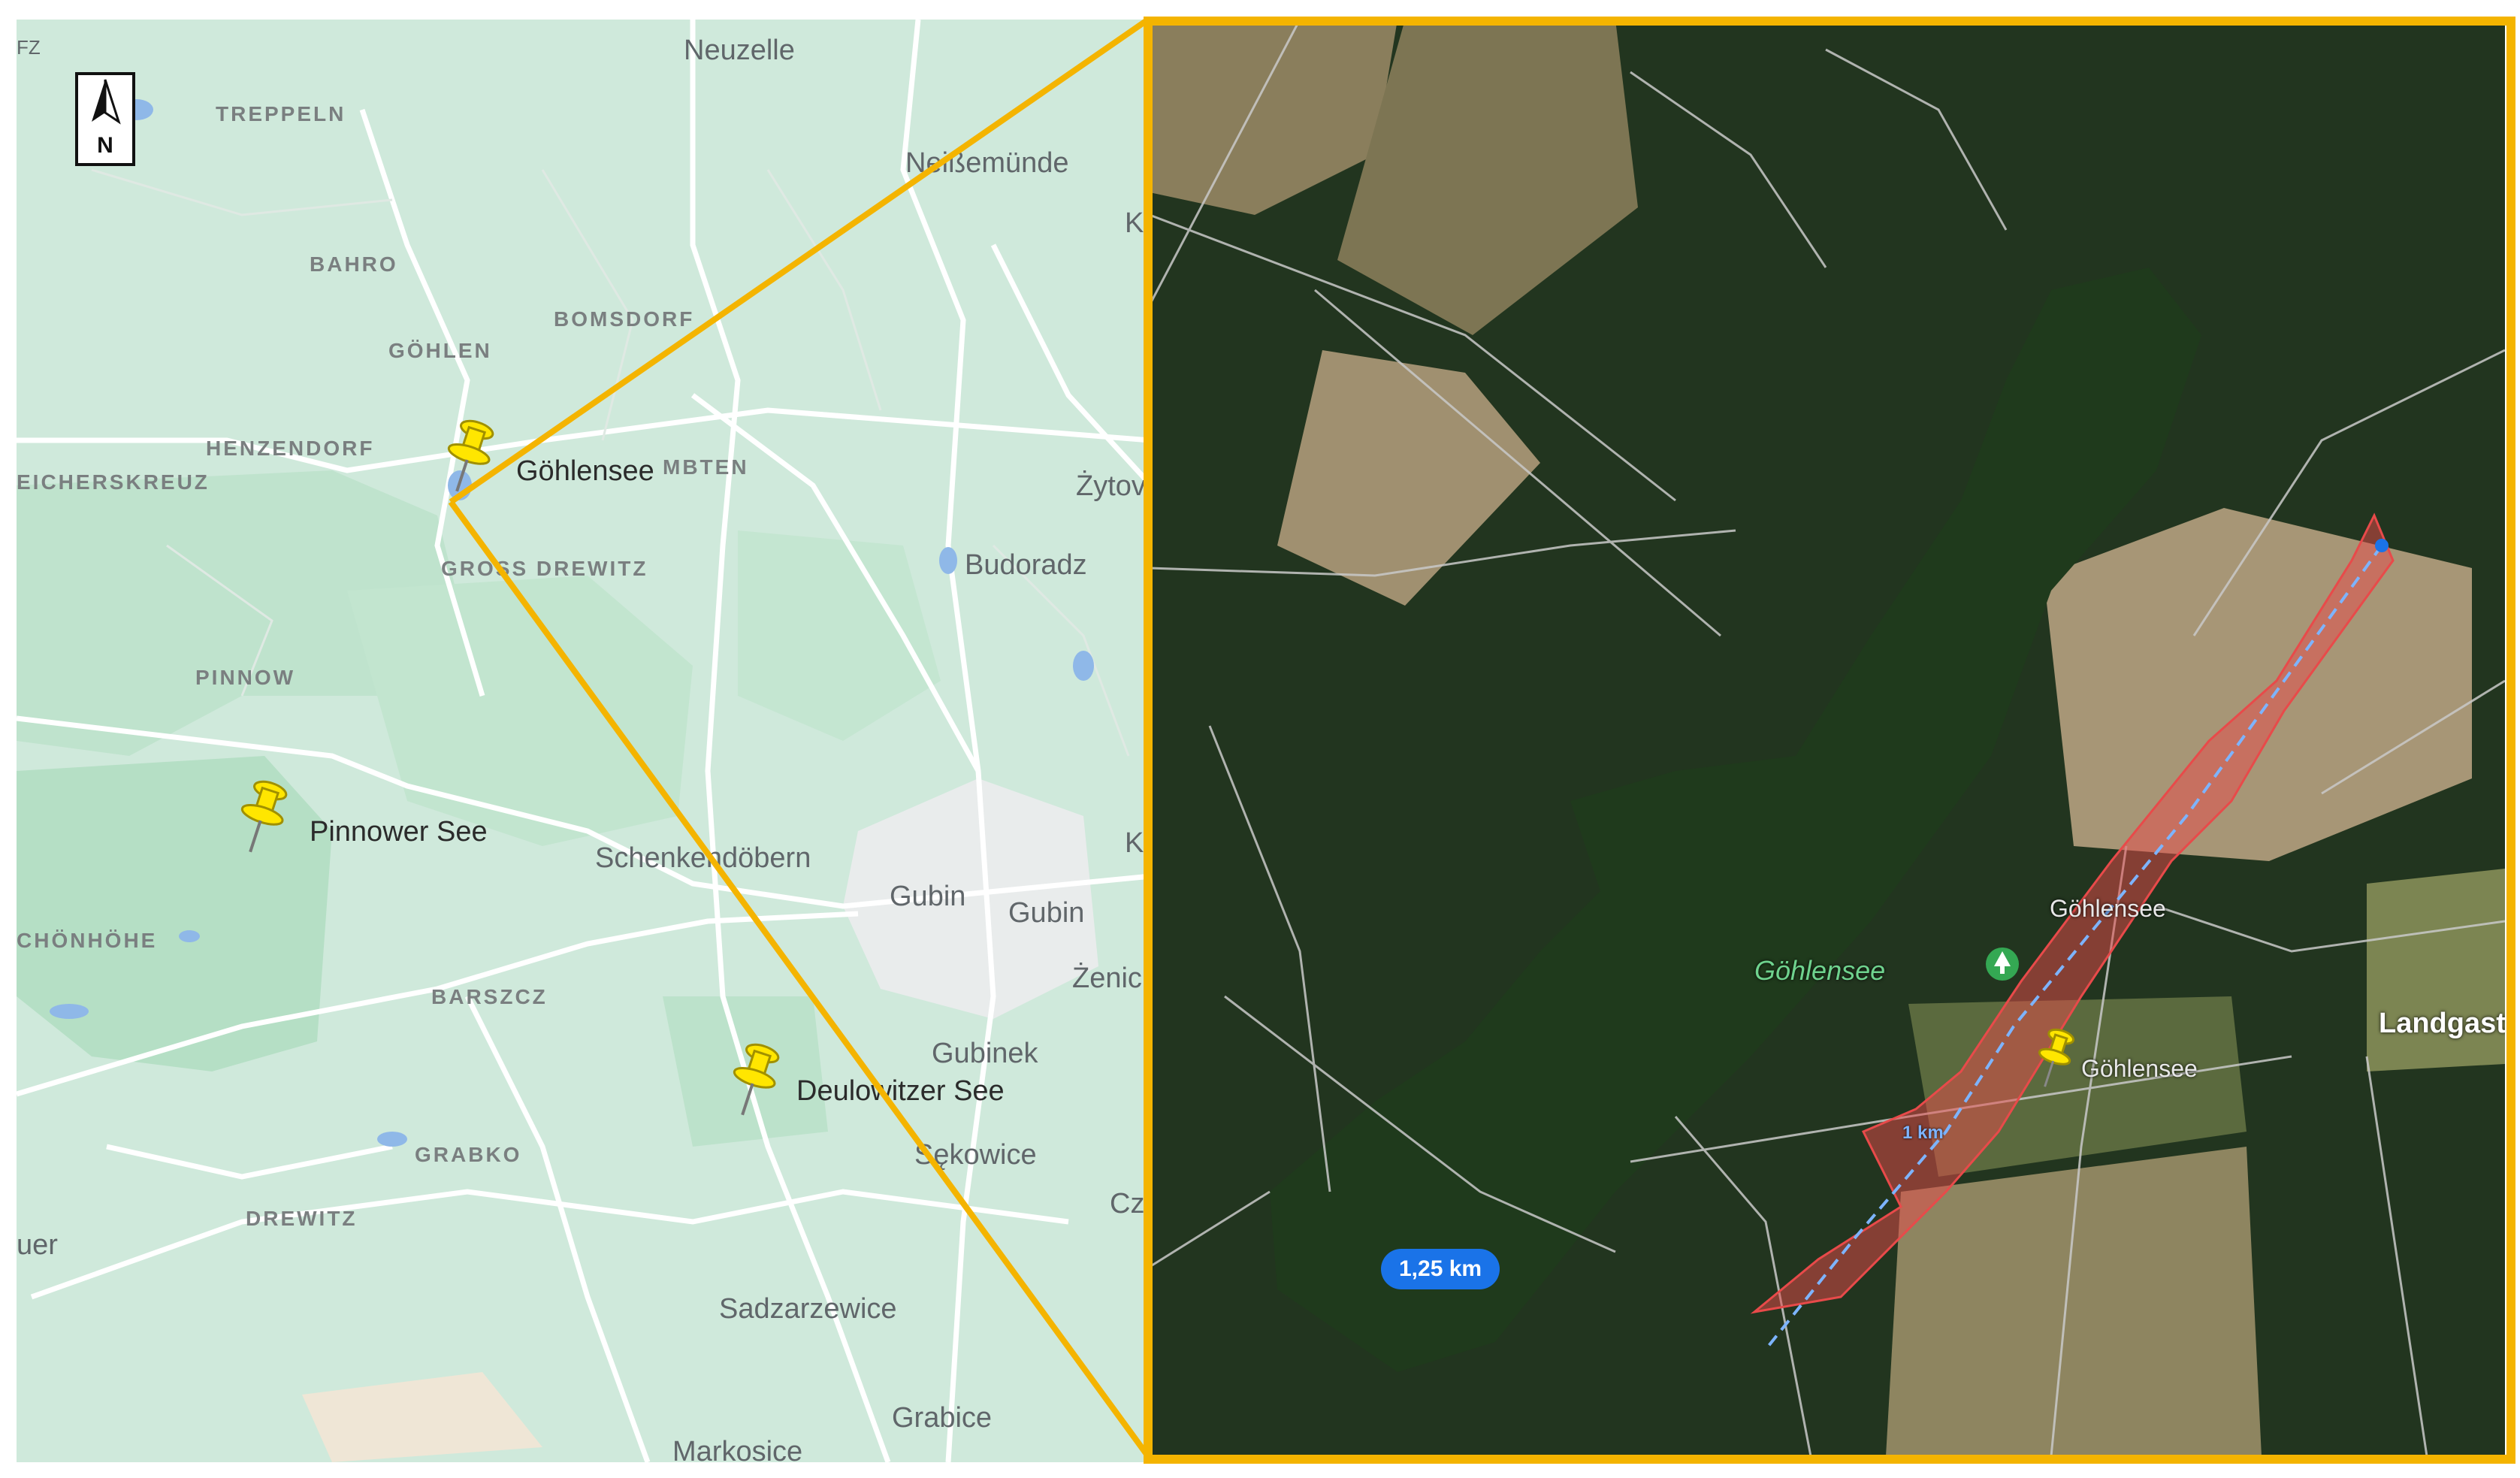 Image resolution: width=2520 pixels, height=1478 pixels. I want to click on village-label: GRABKO, so click(468, 1154).